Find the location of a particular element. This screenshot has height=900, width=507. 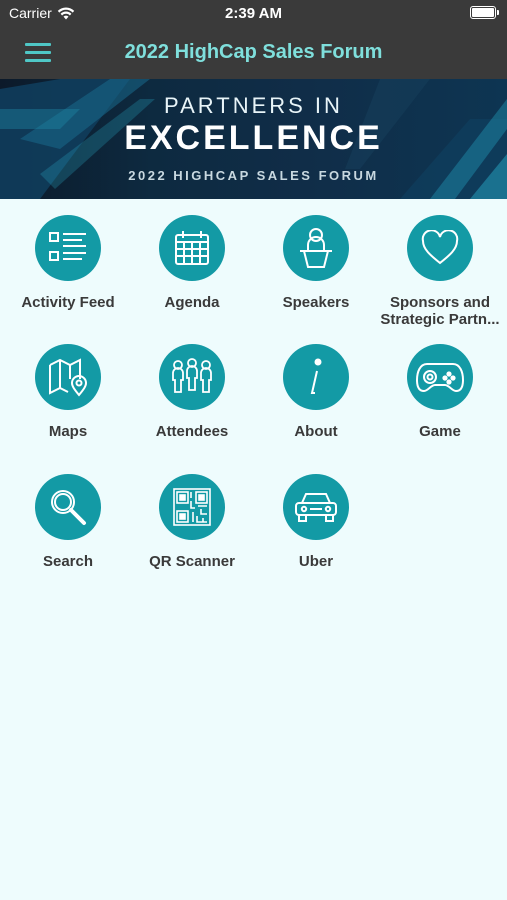

podium-speaker-icon is located at coordinates (316, 248).